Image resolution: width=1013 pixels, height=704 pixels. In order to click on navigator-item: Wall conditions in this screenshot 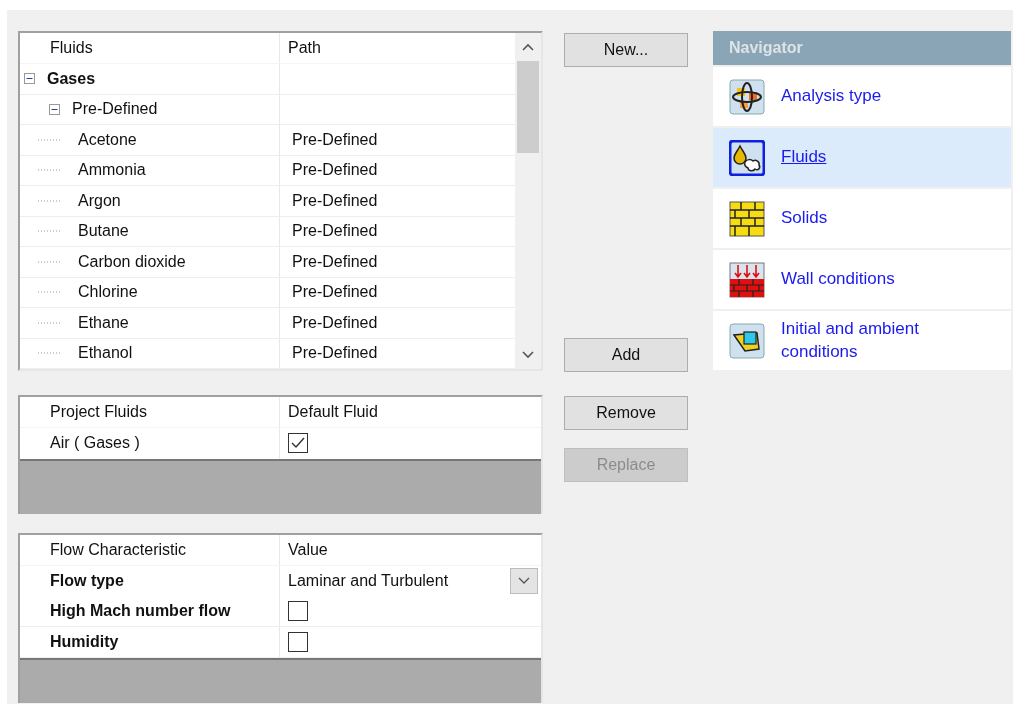, I will do `click(862, 279)`.